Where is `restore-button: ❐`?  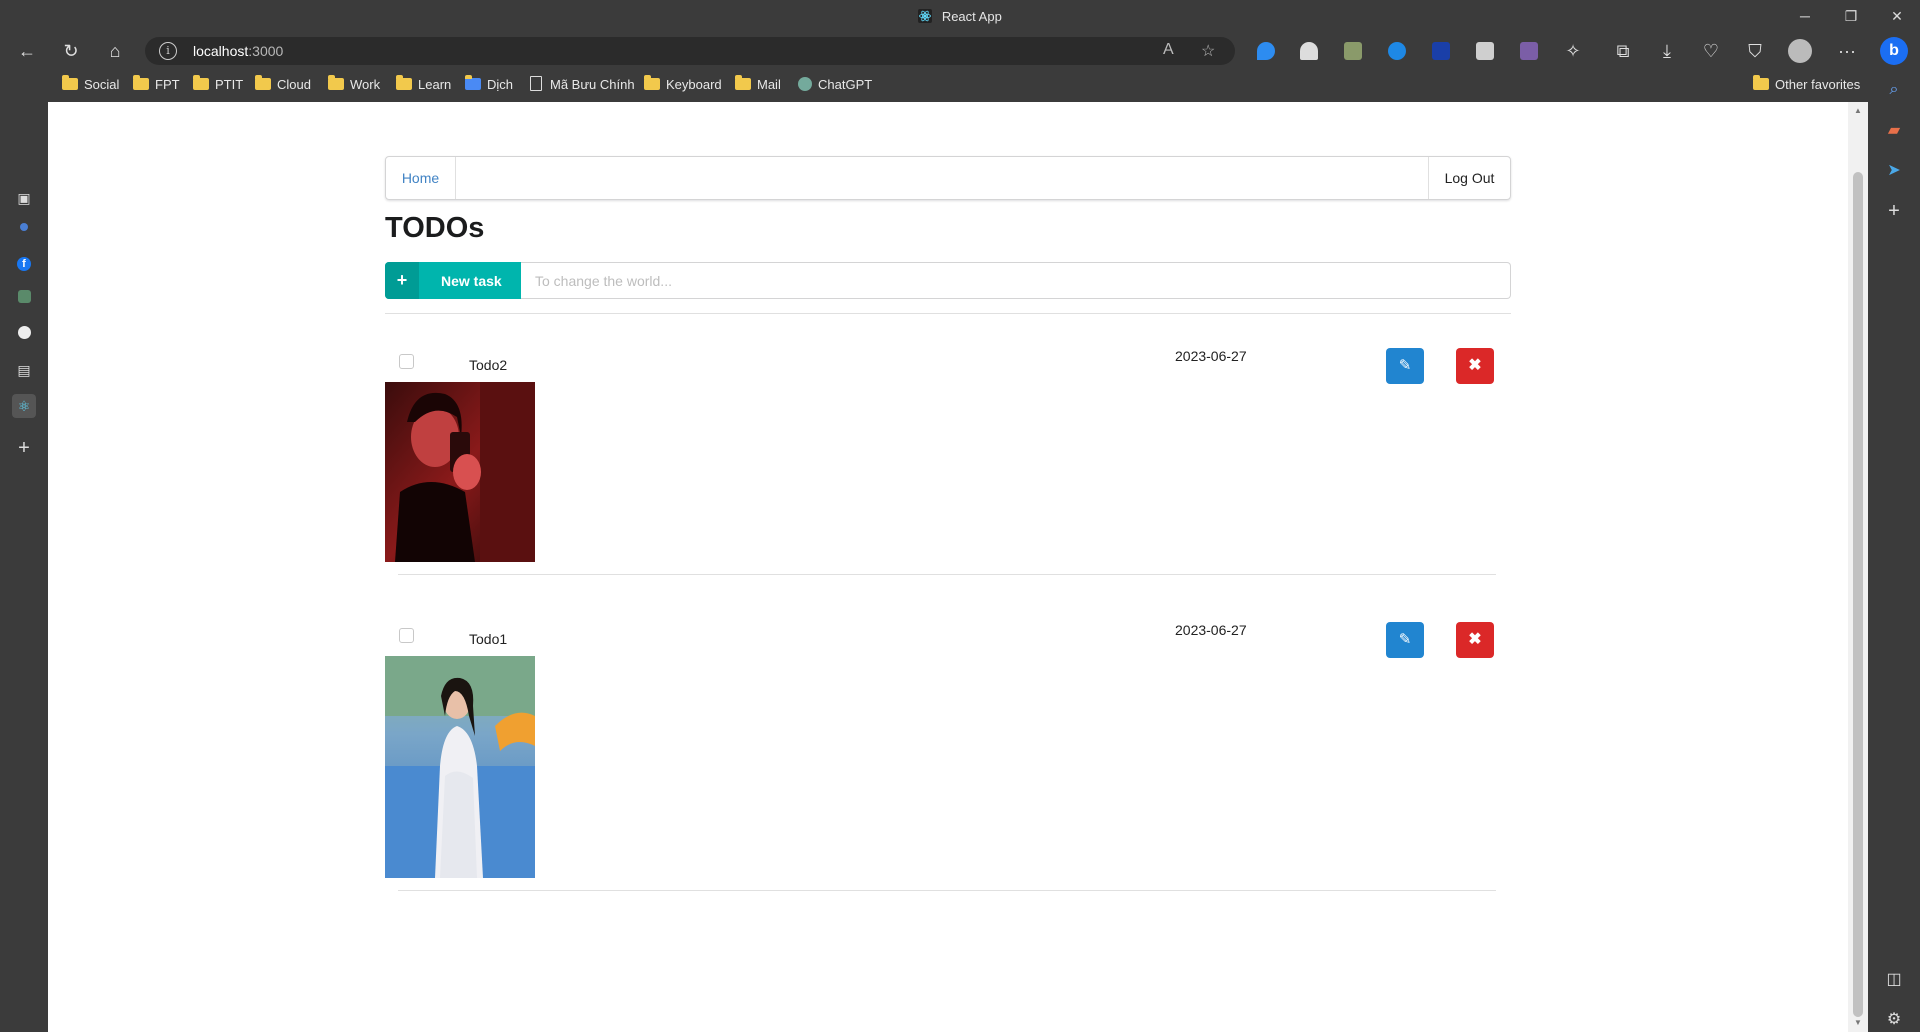
restore-button: ❐ is located at coordinates (1851, 16).